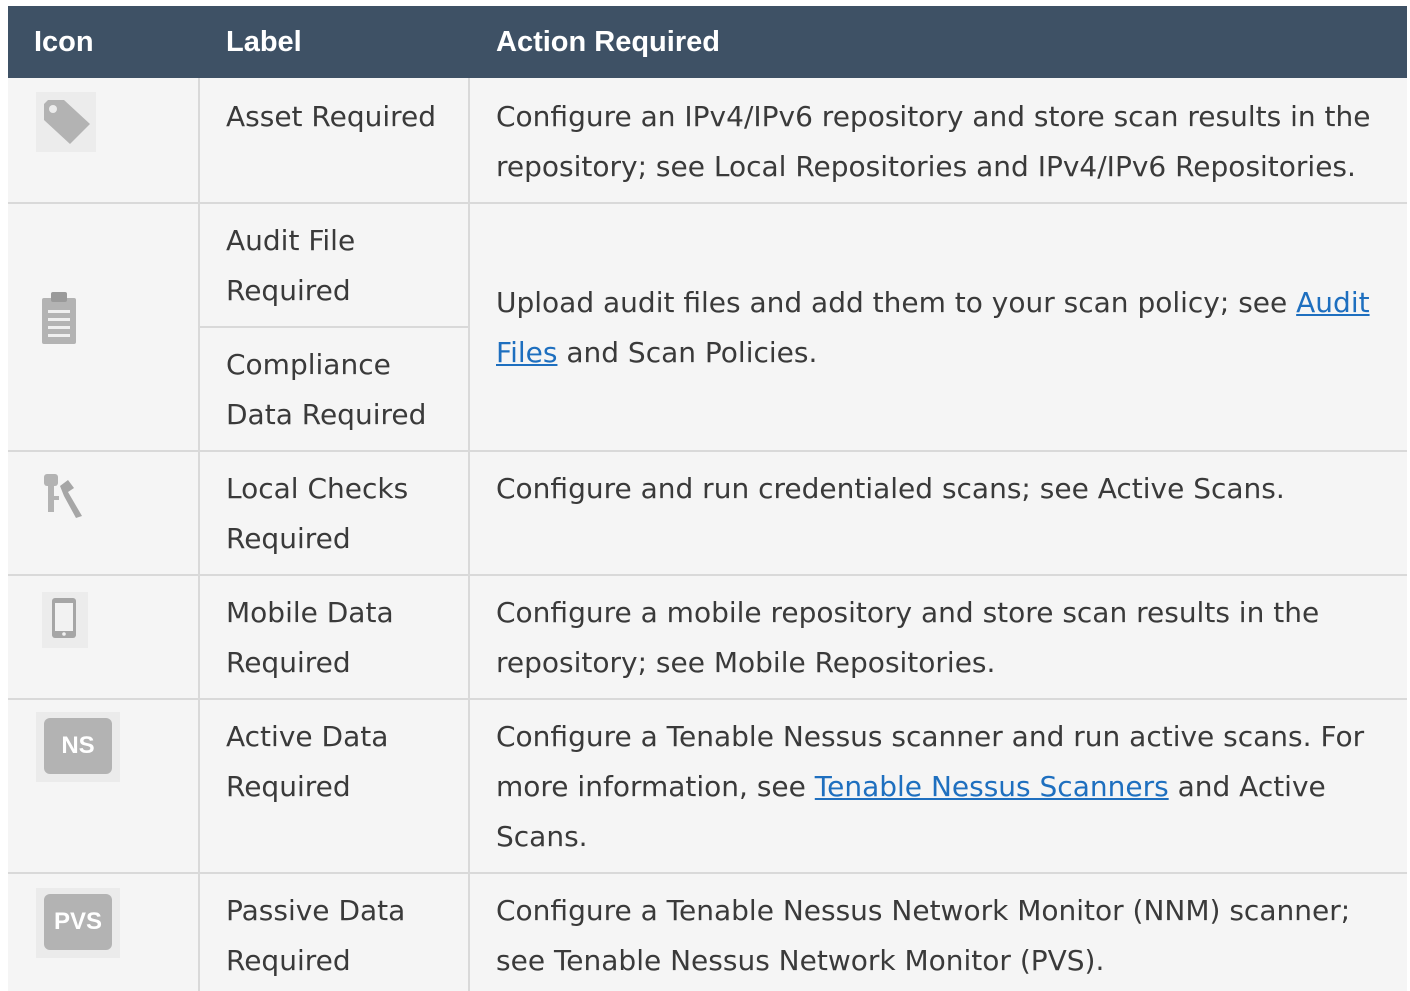 The image size is (1410, 991). What do you see at coordinates (687, 352) in the screenshot?
I see `action-text: and Scan Policies.` at bounding box center [687, 352].